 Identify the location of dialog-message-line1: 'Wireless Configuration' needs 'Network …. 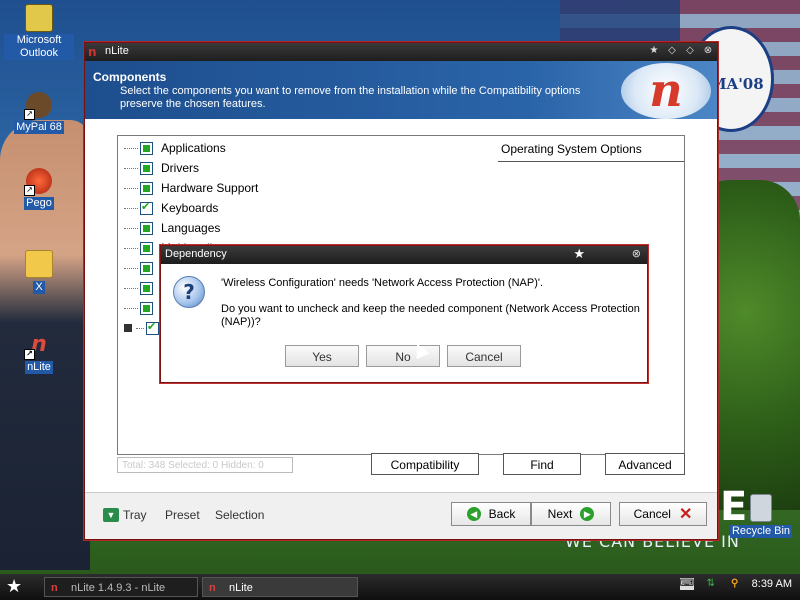
(382, 283).